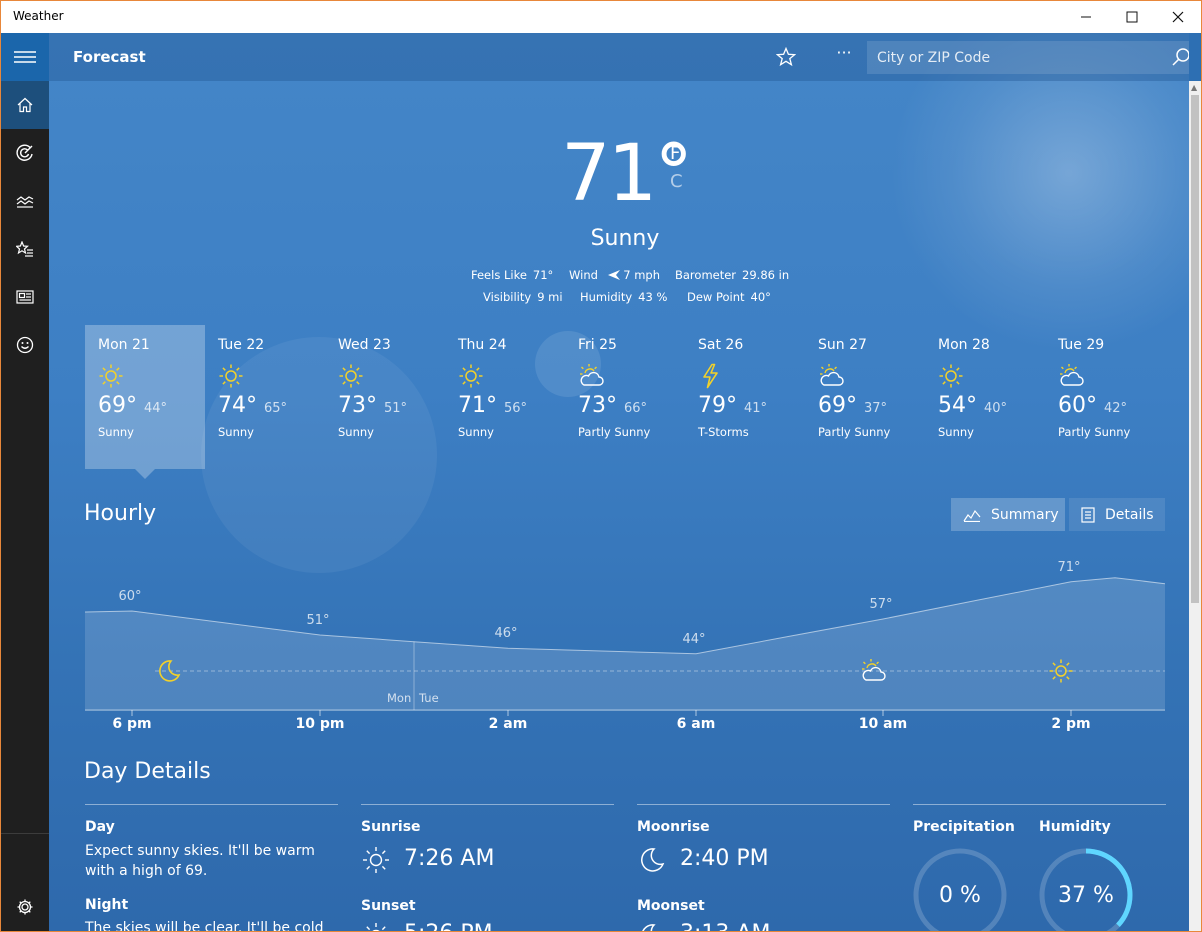 The image size is (1202, 932). Describe the element at coordinates (25, 345) in the screenshot. I see `sidebar-item-feedback` at that location.